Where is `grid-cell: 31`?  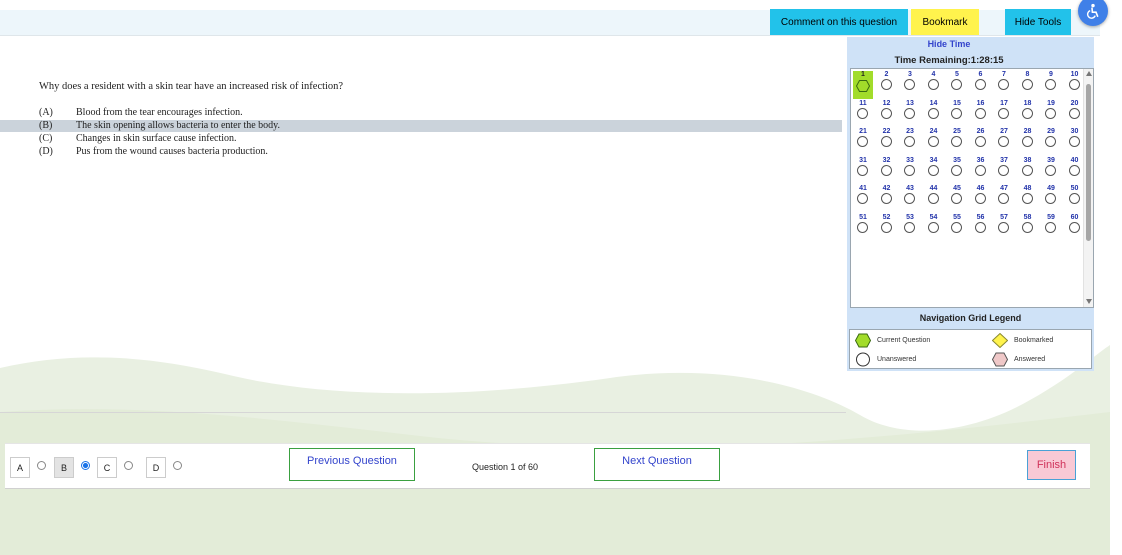 grid-cell: 31 is located at coordinates (863, 171).